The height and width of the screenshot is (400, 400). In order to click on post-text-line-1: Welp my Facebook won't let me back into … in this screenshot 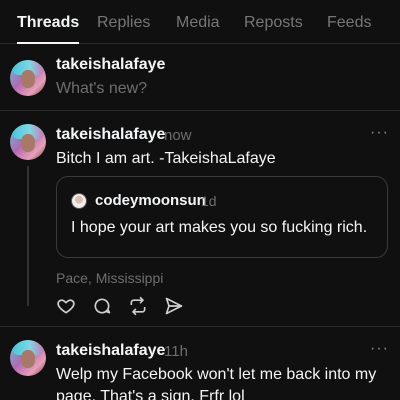, I will do `click(216, 374)`.